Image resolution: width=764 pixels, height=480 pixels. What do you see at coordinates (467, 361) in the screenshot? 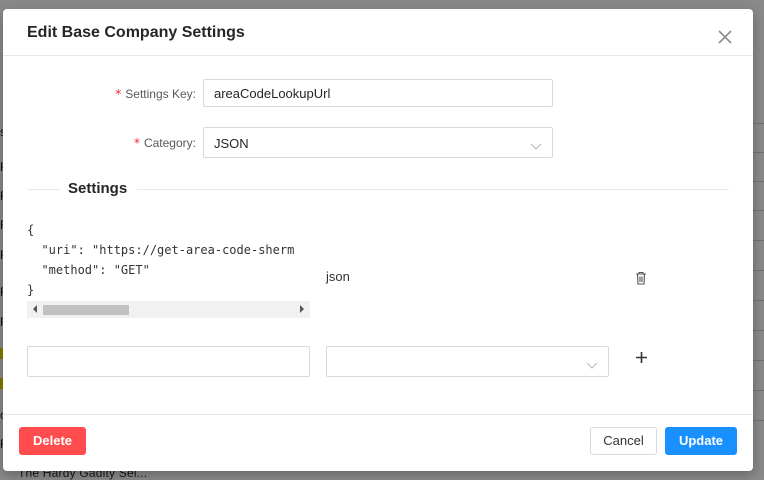
I see `new-setting-type-select` at bounding box center [467, 361].